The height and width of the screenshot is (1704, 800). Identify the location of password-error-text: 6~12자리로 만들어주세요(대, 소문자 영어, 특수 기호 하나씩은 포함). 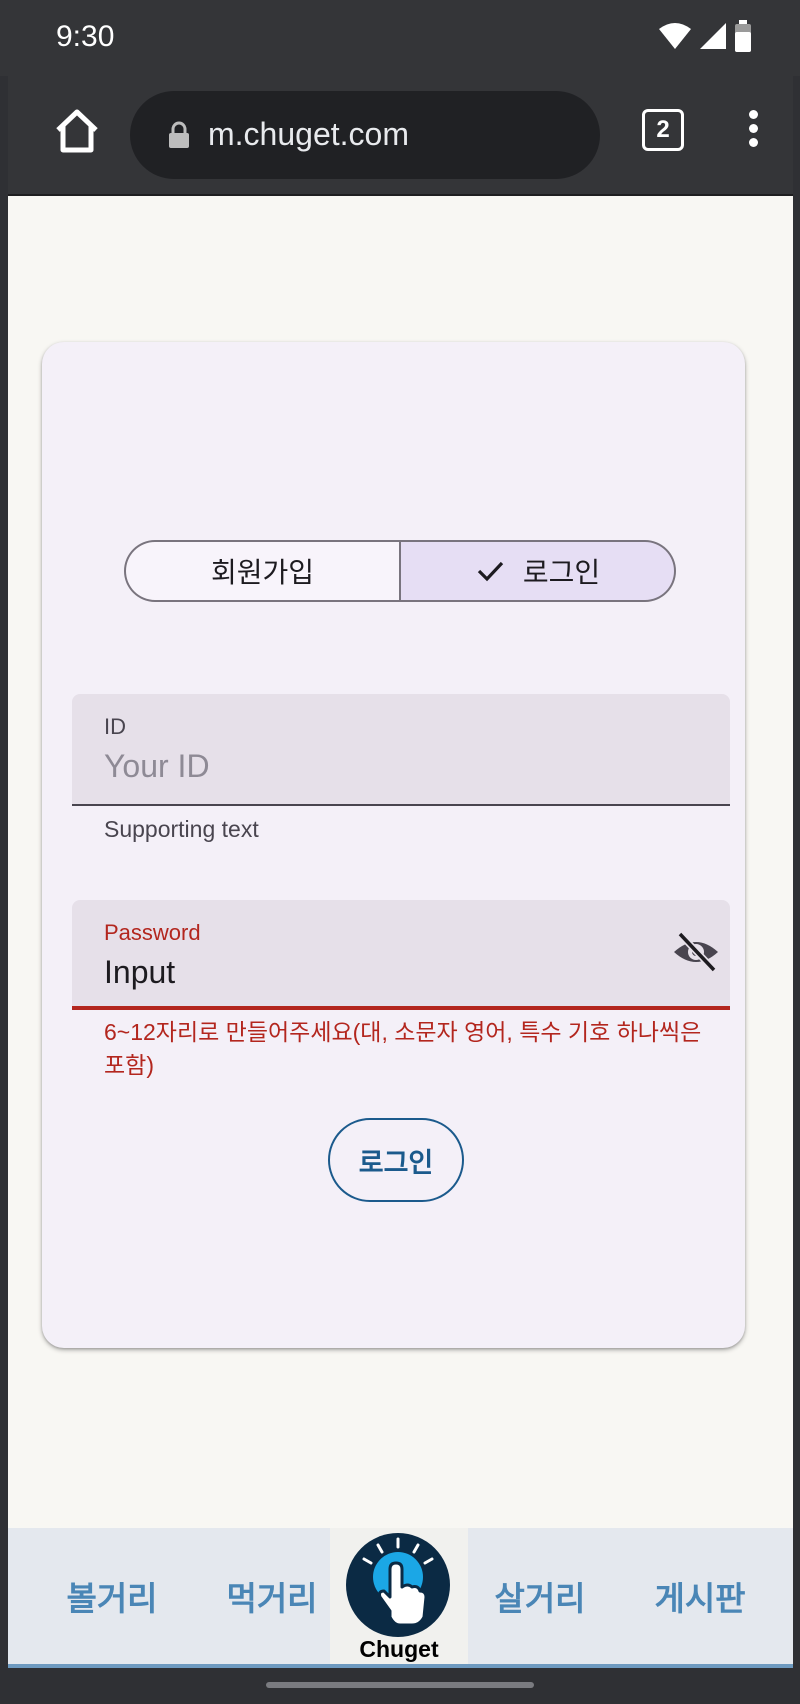
(403, 1048).